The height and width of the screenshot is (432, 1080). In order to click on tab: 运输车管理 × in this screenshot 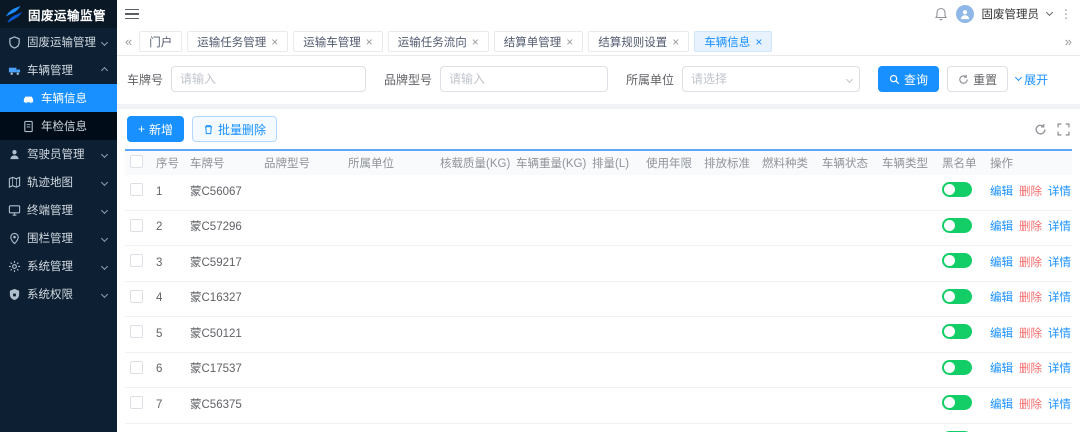, I will do `click(338, 41)`.